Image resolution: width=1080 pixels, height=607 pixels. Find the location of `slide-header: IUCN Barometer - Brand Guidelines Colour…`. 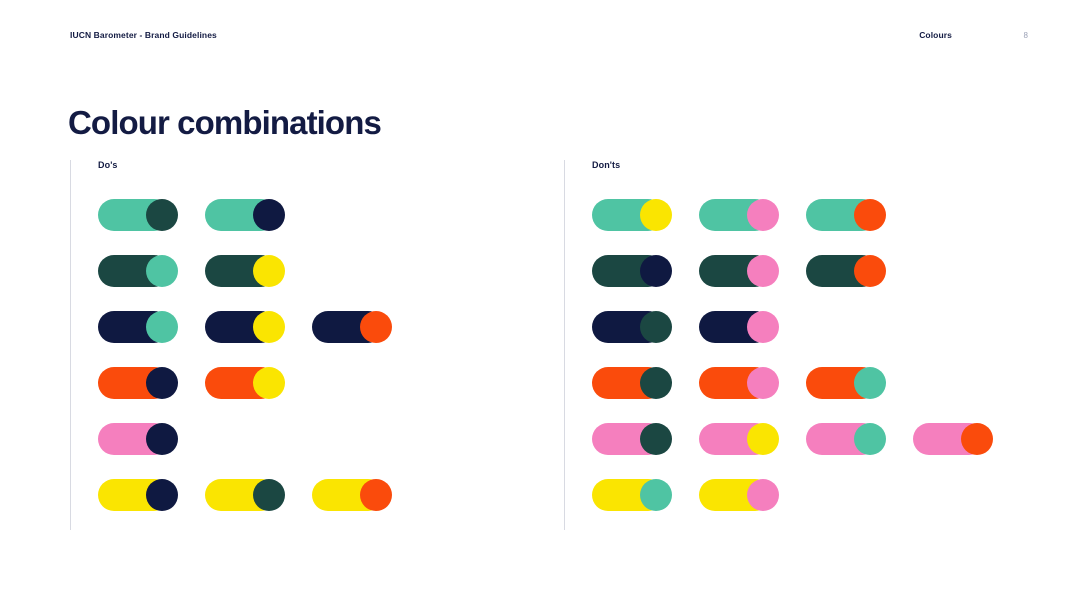

slide-header: IUCN Barometer - Brand Guidelines Colour… is located at coordinates (549, 35).